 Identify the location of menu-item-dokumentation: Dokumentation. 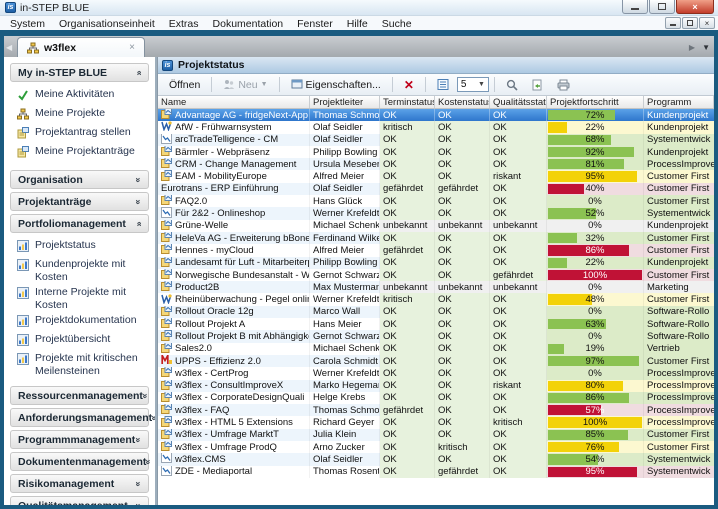
(248, 24).